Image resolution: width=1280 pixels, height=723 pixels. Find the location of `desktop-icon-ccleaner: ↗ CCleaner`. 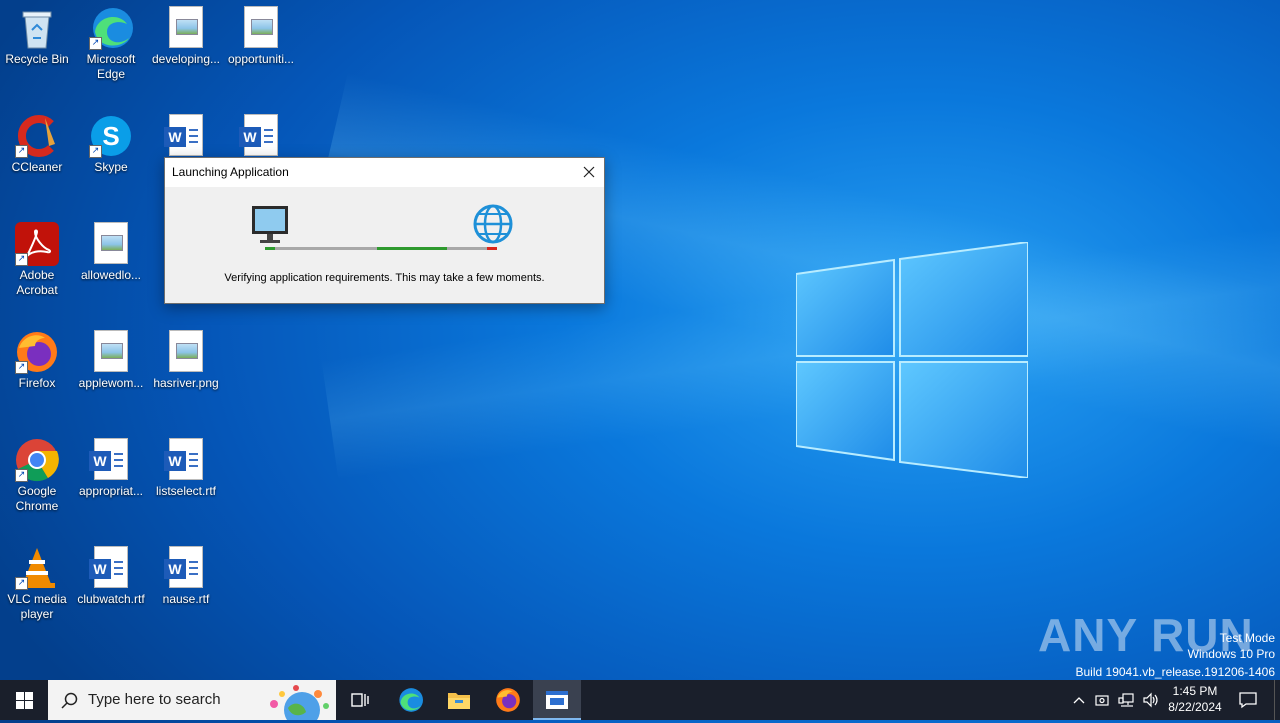

desktop-icon-ccleaner: ↗ CCleaner is located at coordinates (37, 141).